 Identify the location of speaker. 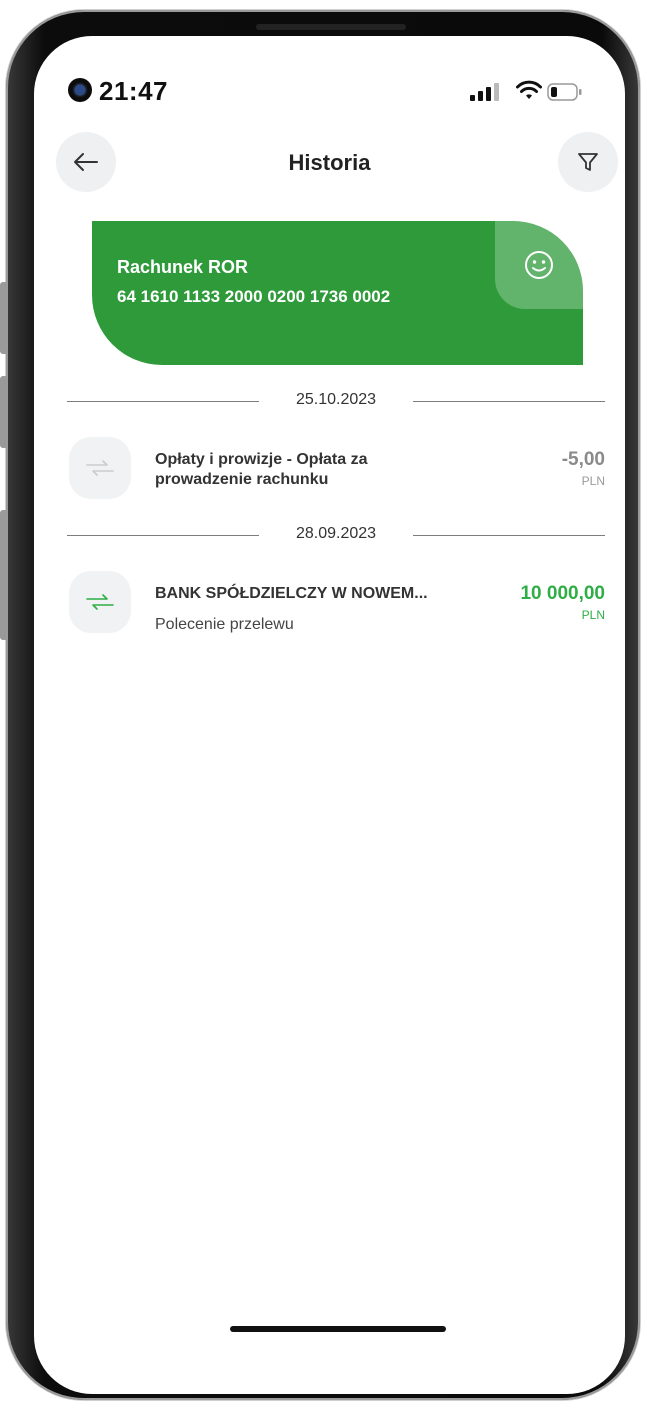
(331, 27).